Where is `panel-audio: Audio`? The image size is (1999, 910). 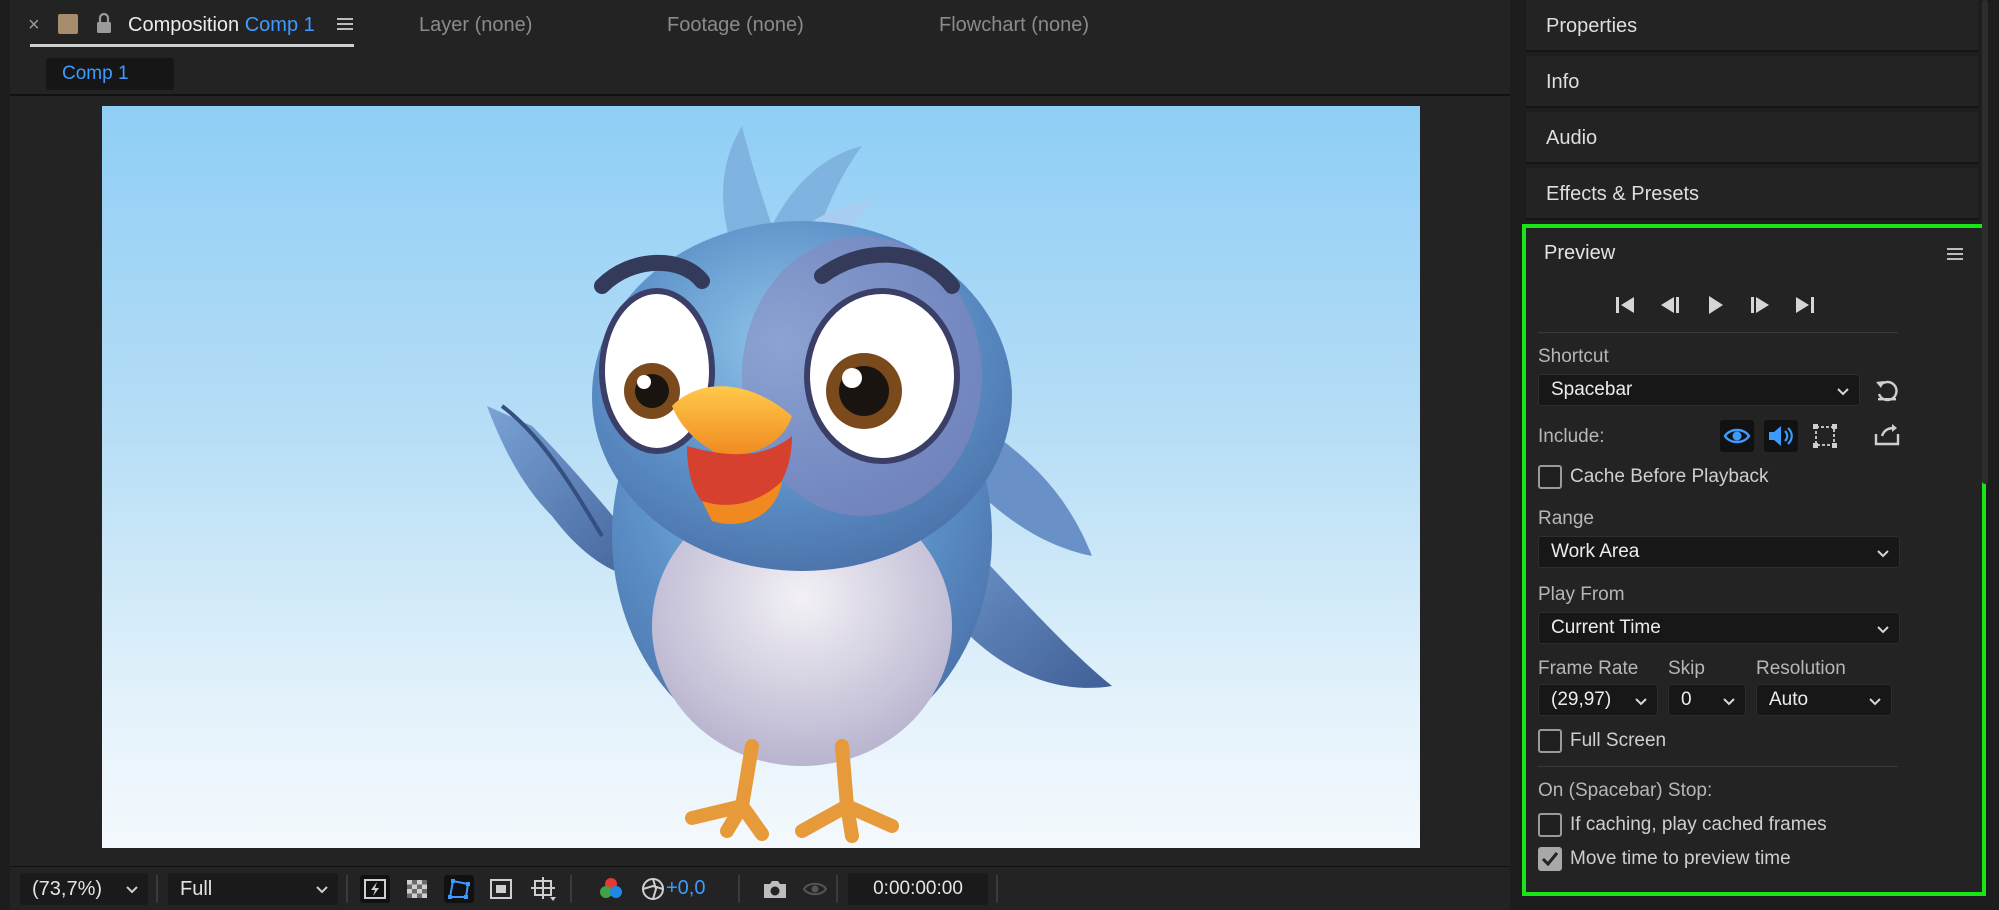
panel-audio: Audio is located at coordinates (1752, 138).